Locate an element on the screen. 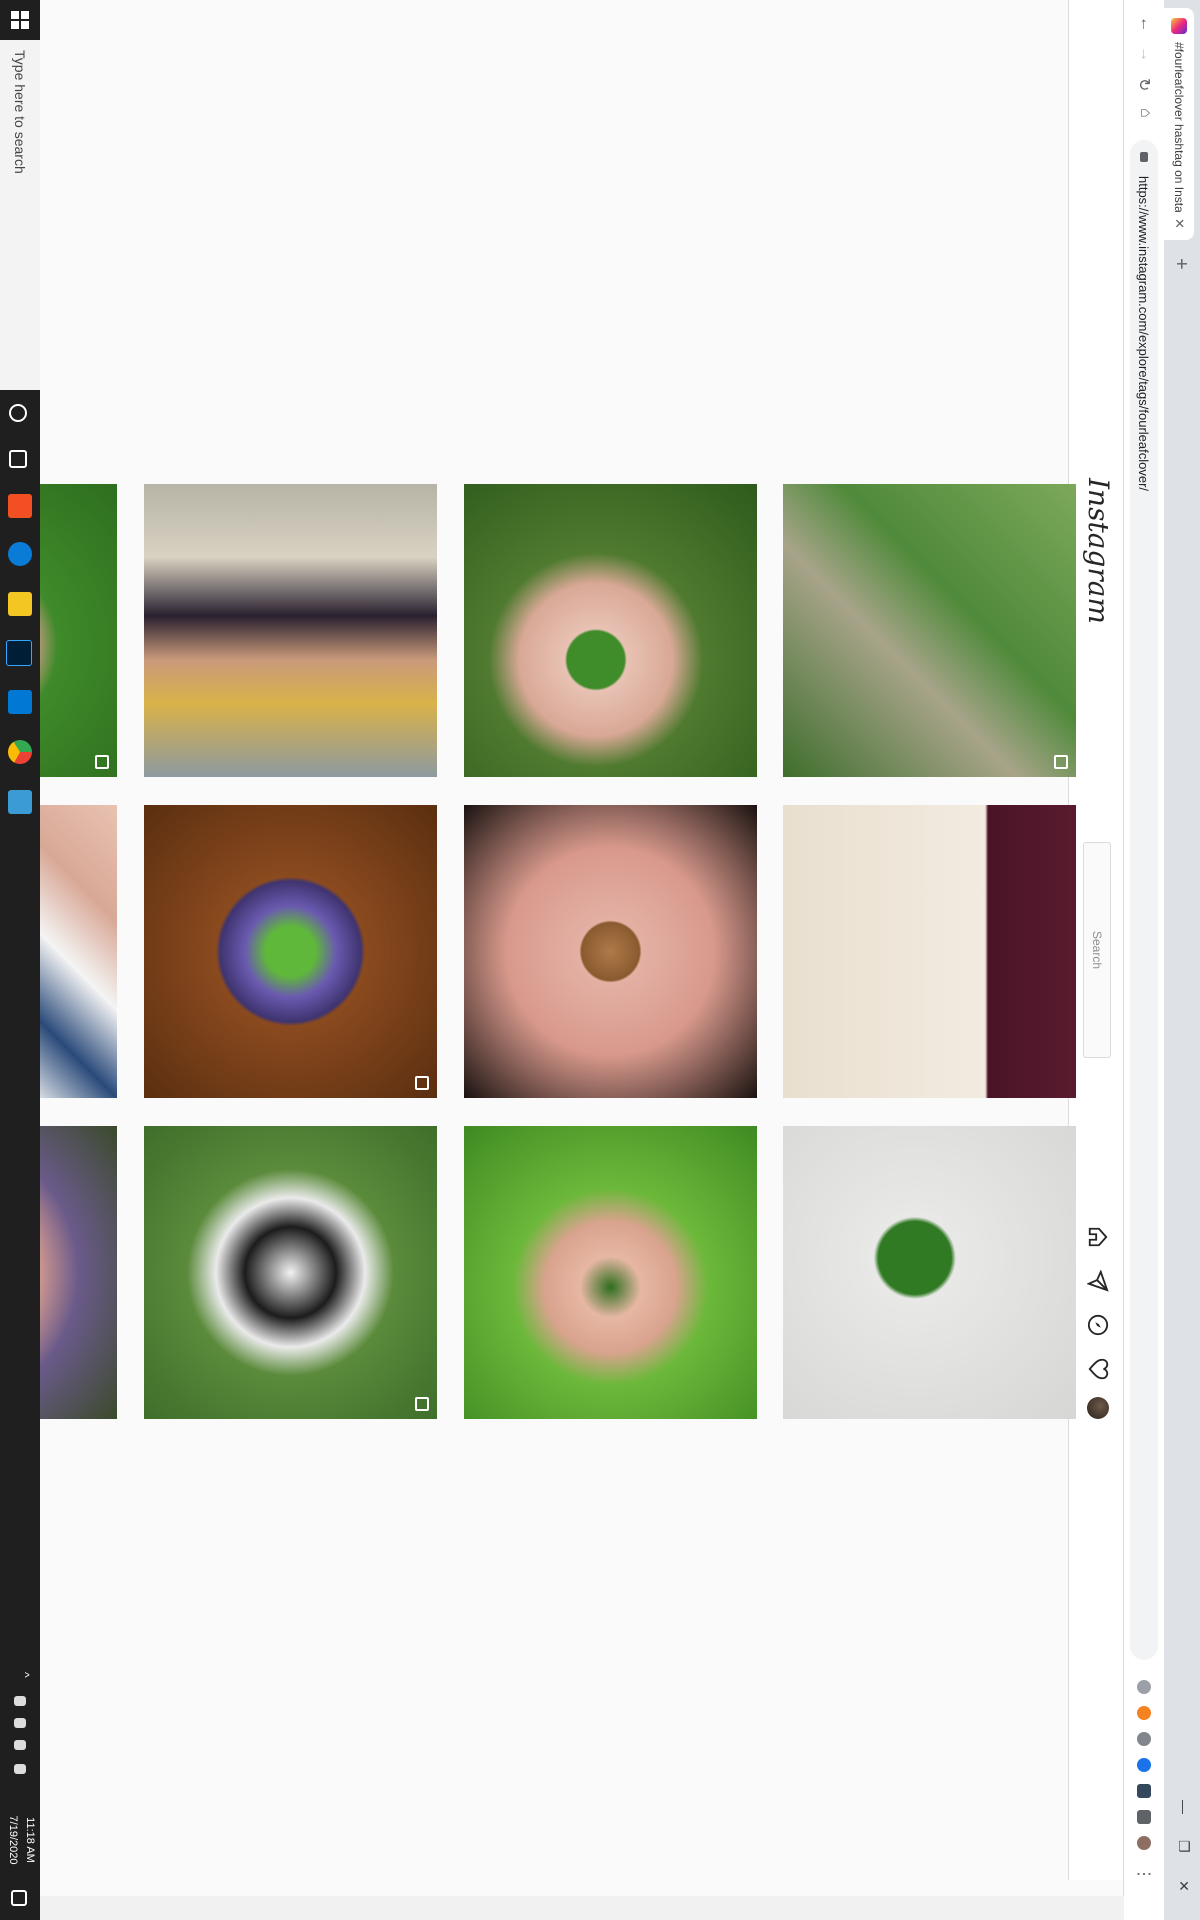 This screenshot has height=1920, width=1200. profile-avatar-icon is located at coordinates (1144, 1843).